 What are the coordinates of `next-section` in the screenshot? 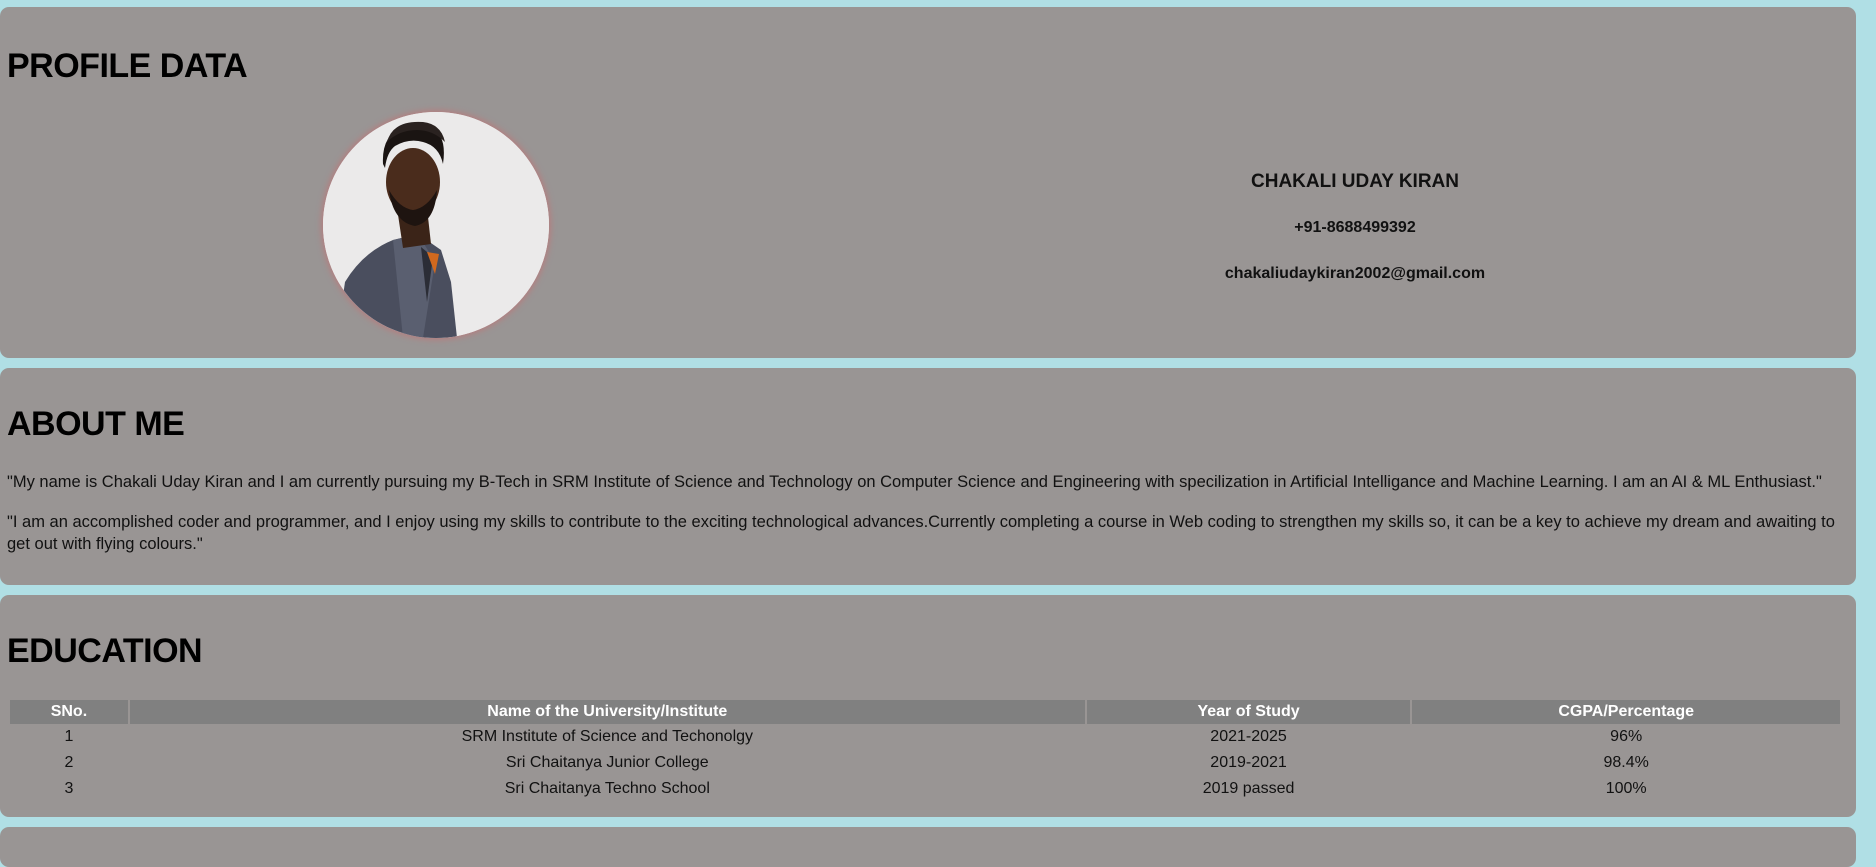 It's located at (928, 847).